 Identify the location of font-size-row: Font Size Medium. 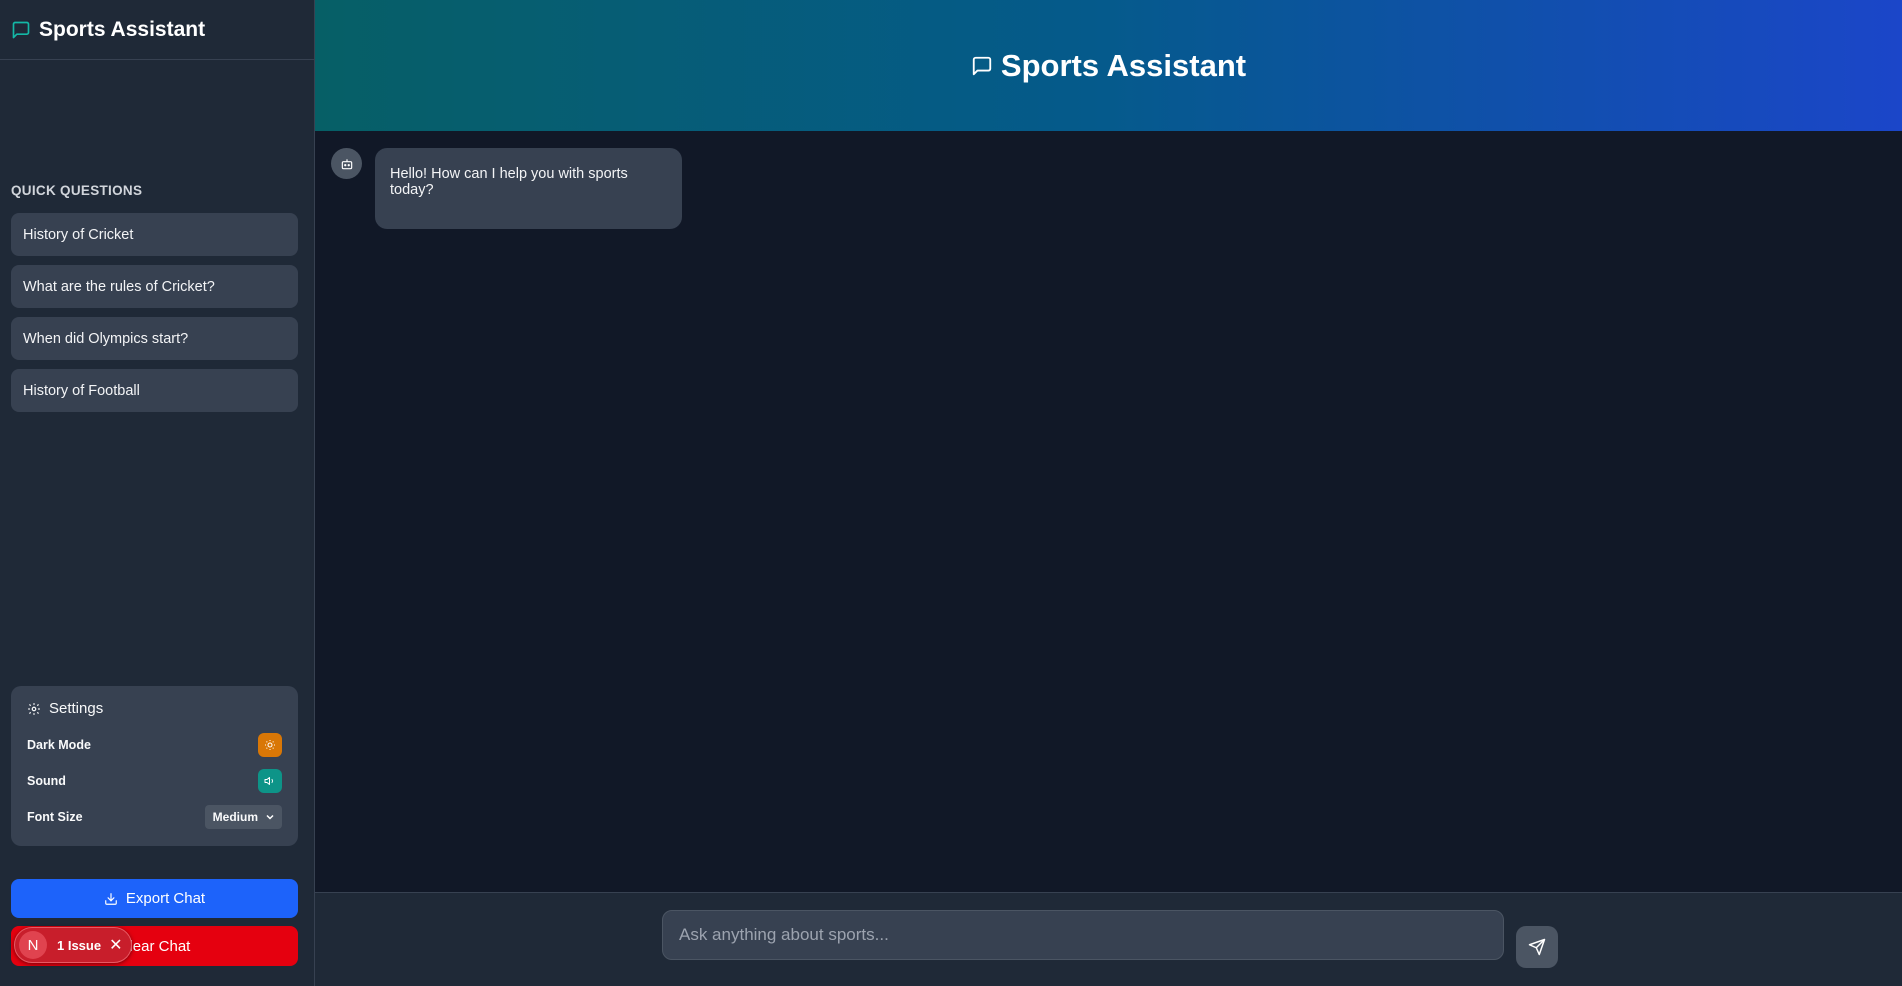
(154, 817).